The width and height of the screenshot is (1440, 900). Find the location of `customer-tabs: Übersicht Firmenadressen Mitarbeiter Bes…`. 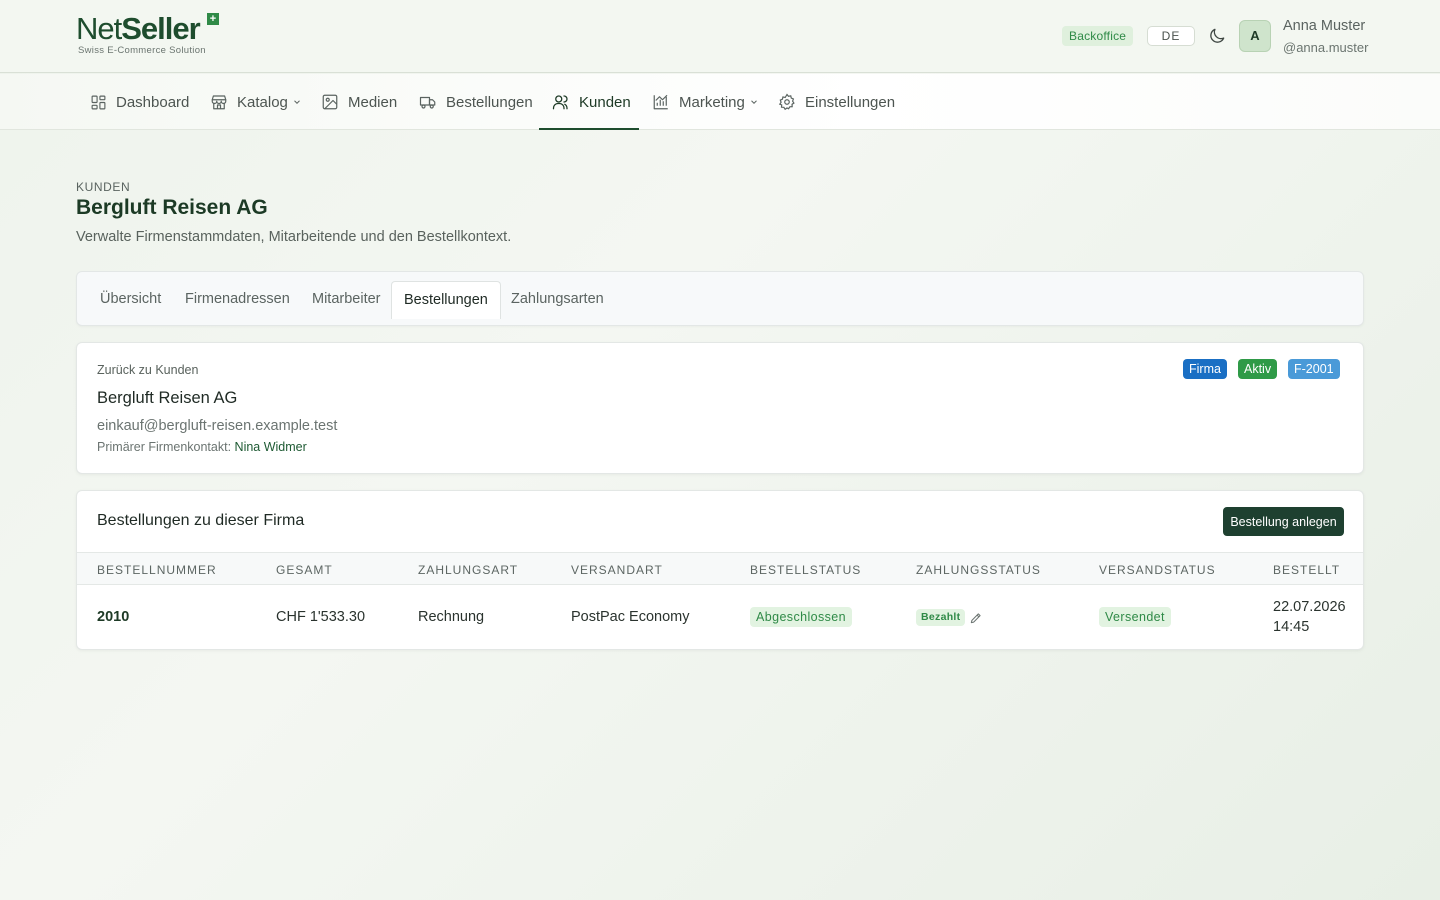

customer-tabs: Übersicht Firmenadressen Mitarbeiter Bes… is located at coordinates (720, 298).